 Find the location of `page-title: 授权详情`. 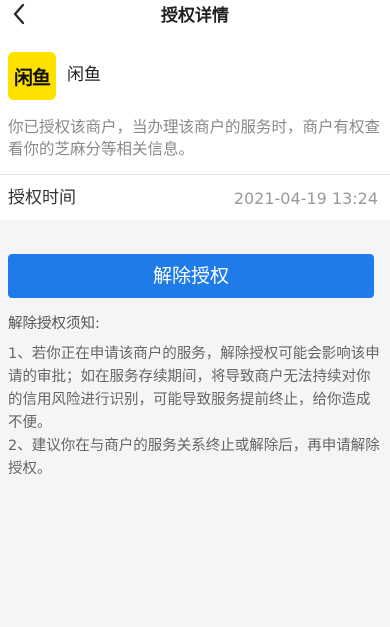

page-title: 授权详情 is located at coordinates (195, 16).